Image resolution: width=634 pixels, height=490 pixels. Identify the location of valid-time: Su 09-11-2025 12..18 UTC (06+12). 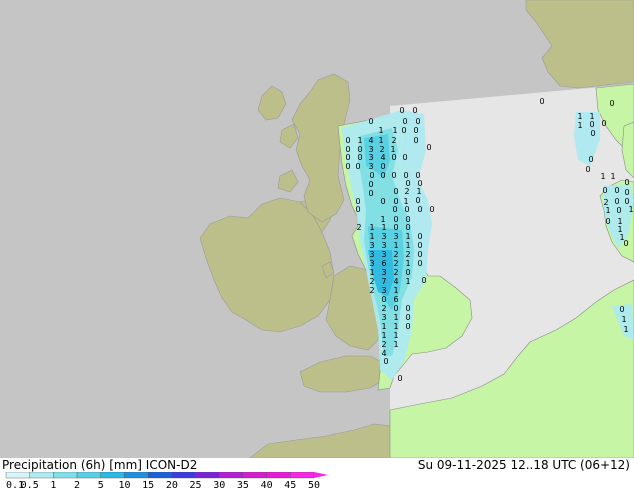
(523, 465).